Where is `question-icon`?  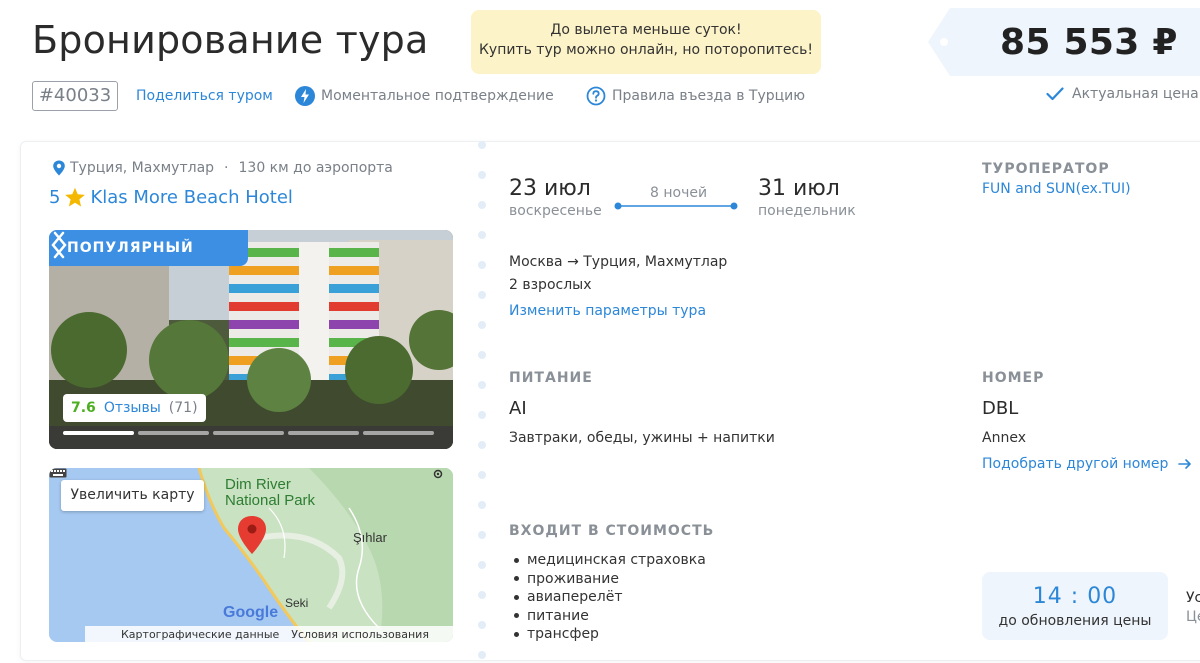
question-icon is located at coordinates (596, 96).